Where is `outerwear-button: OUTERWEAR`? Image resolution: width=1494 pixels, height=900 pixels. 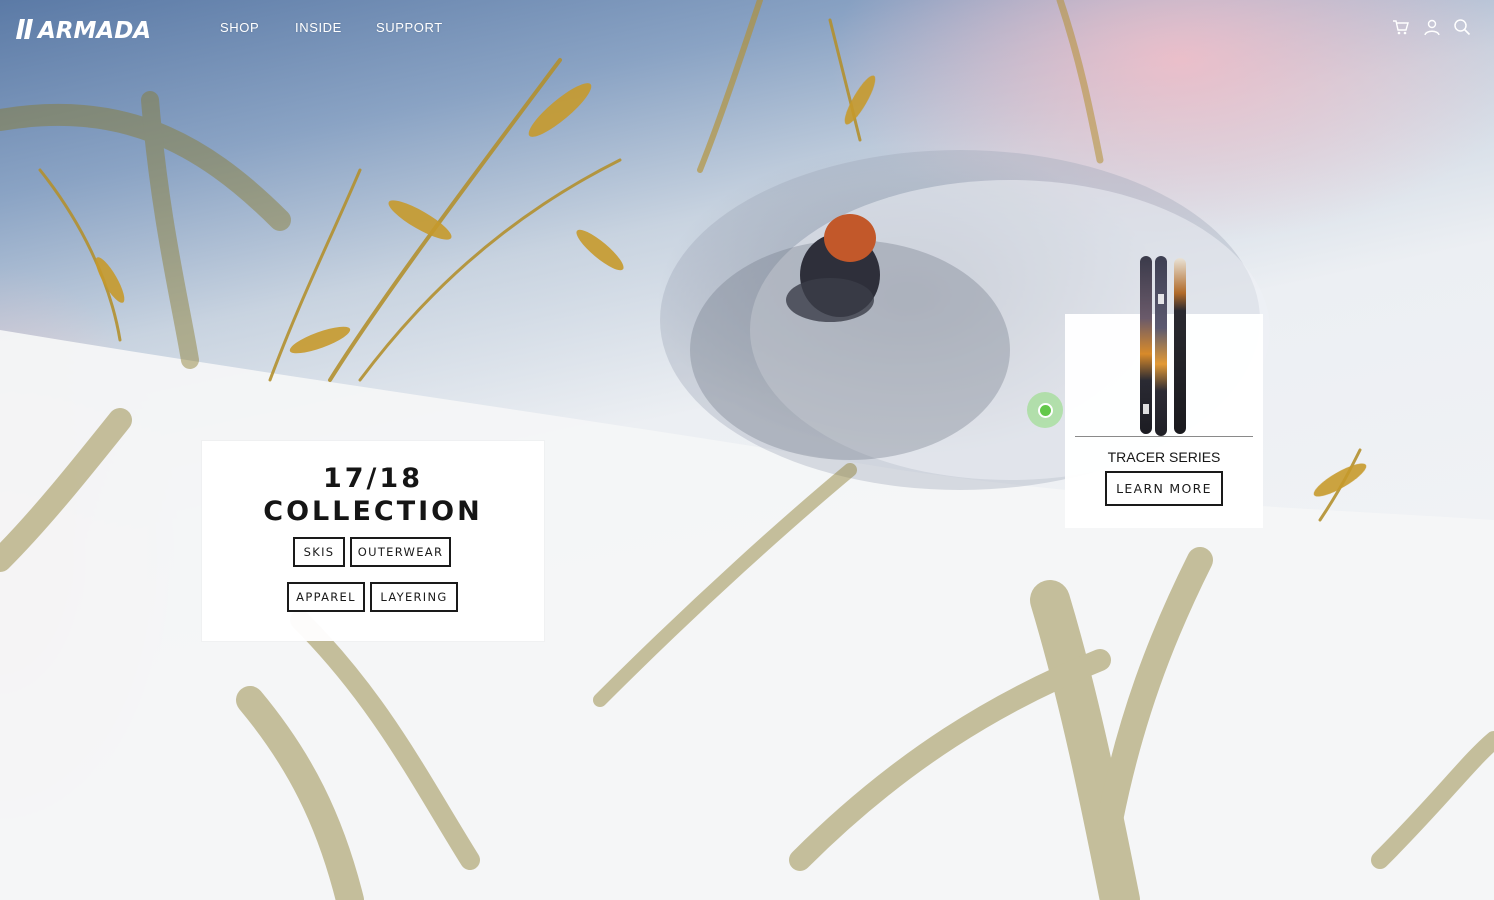 outerwear-button: OUTERWEAR is located at coordinates (400, 552).